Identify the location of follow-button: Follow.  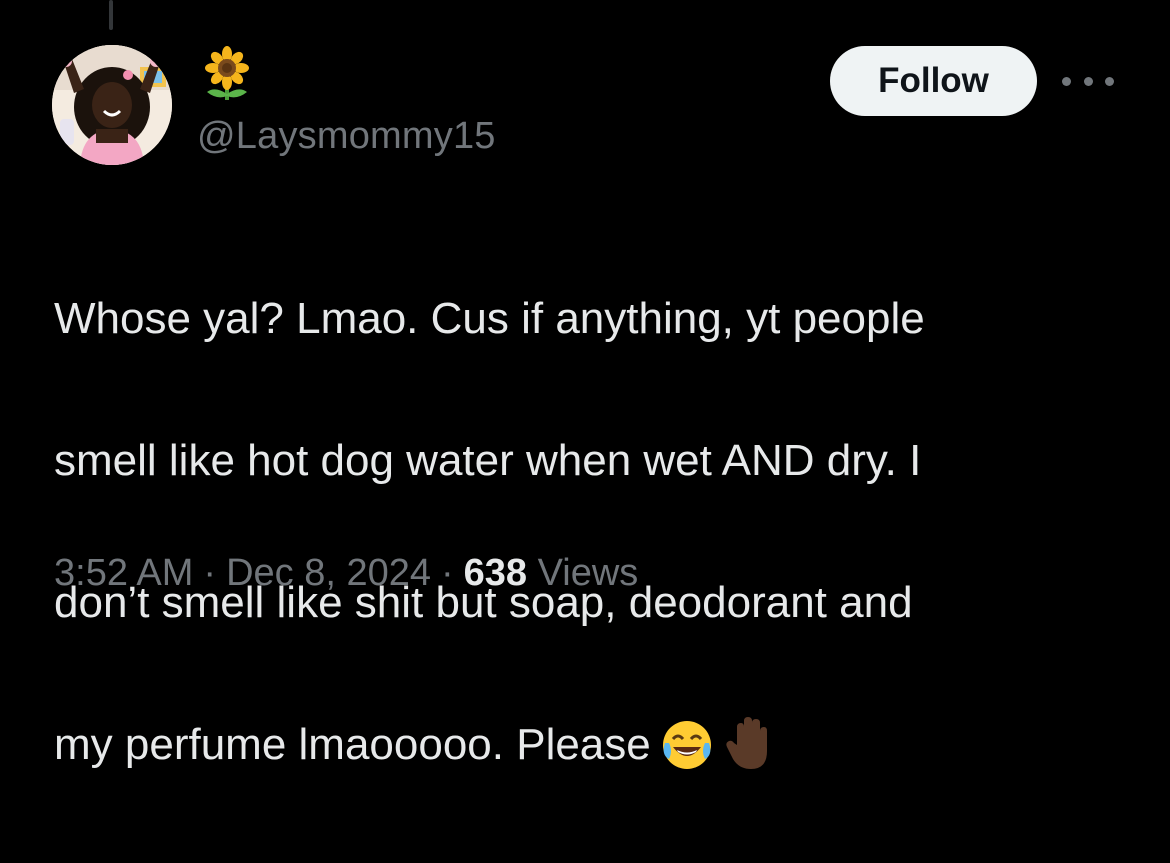
(933, 81).